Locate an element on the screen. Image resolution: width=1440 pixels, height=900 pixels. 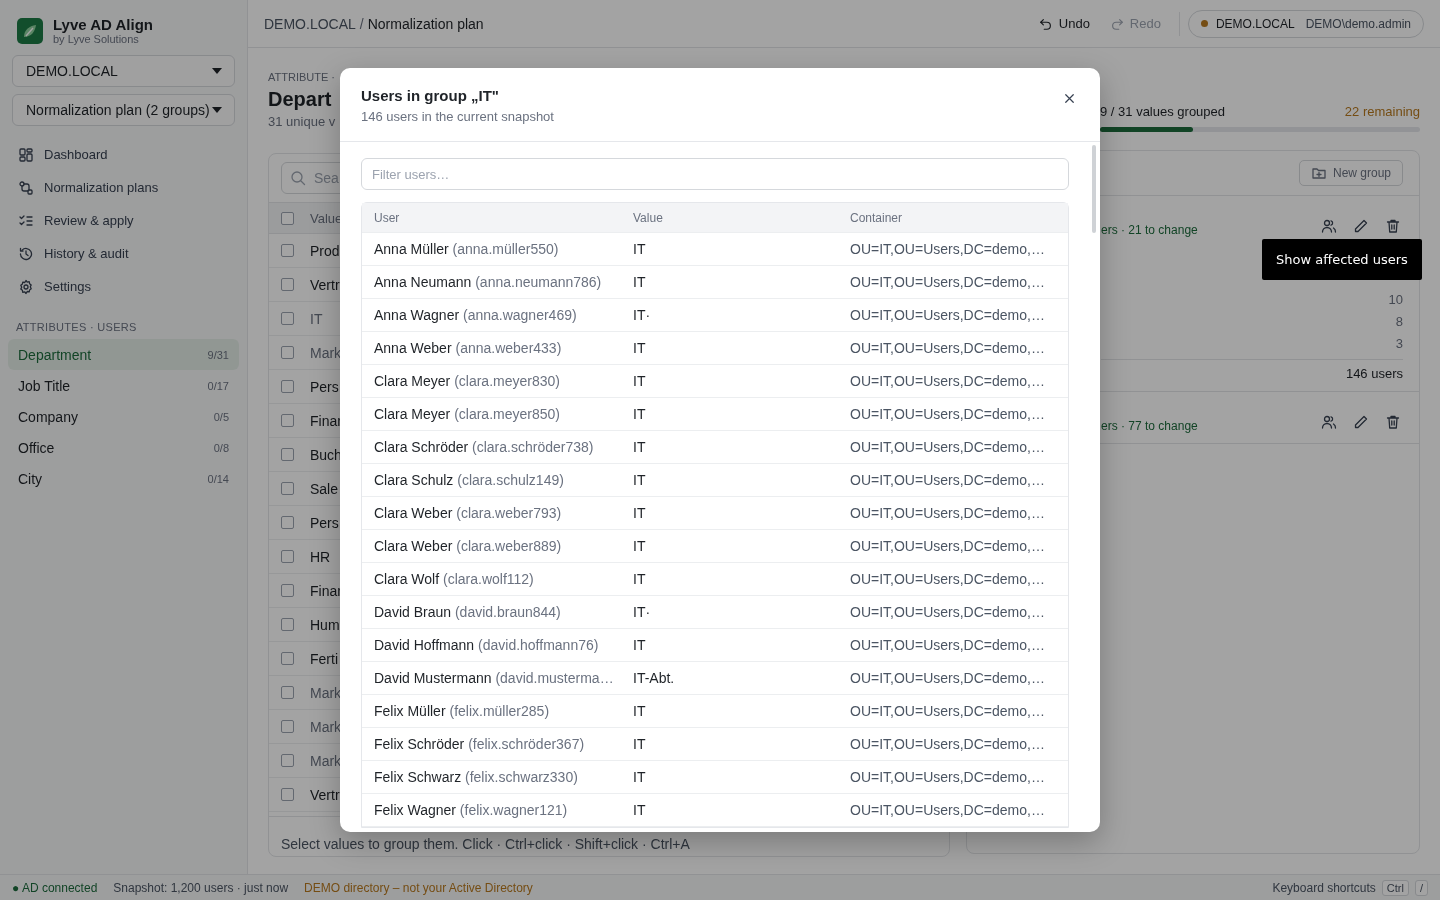
user-cell-text: Clara Weber (clara.weber889) is located at coordinates (468, 546).